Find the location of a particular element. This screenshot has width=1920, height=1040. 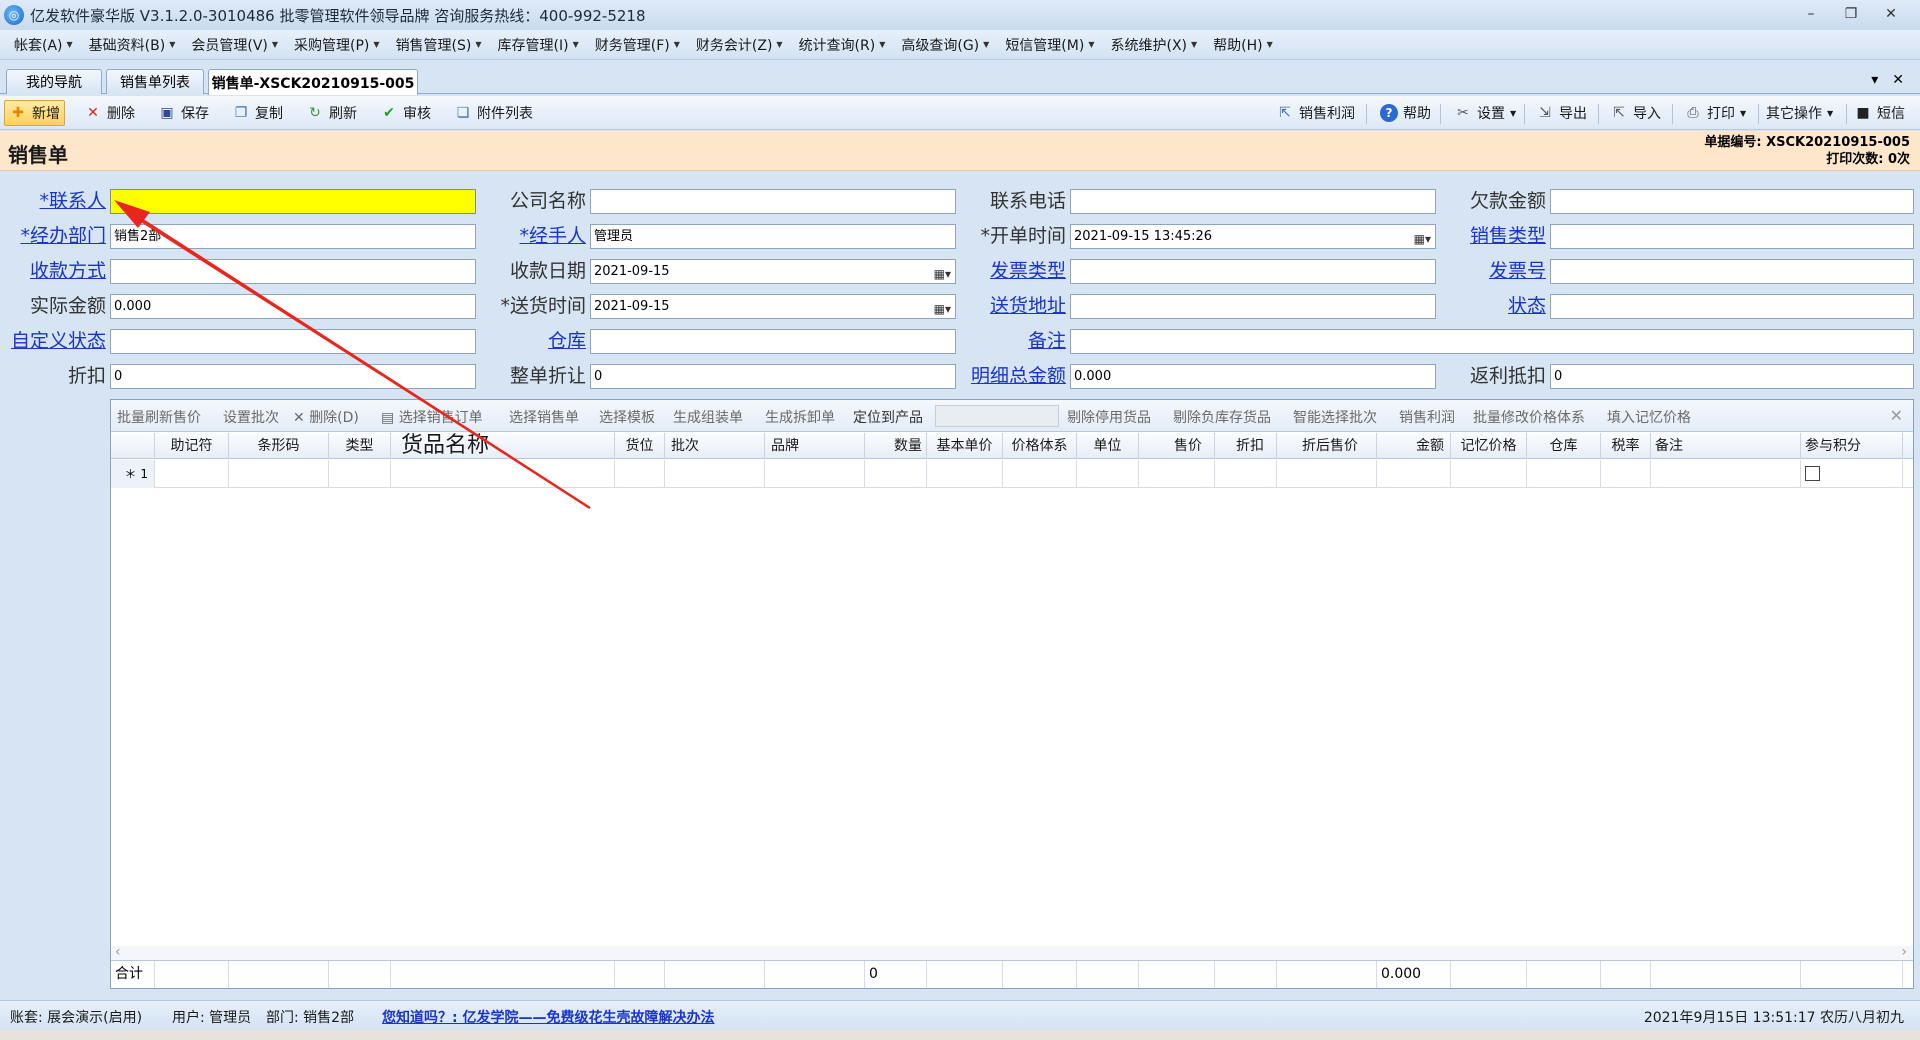

cell-barcode is located at coordinates (279, 474).